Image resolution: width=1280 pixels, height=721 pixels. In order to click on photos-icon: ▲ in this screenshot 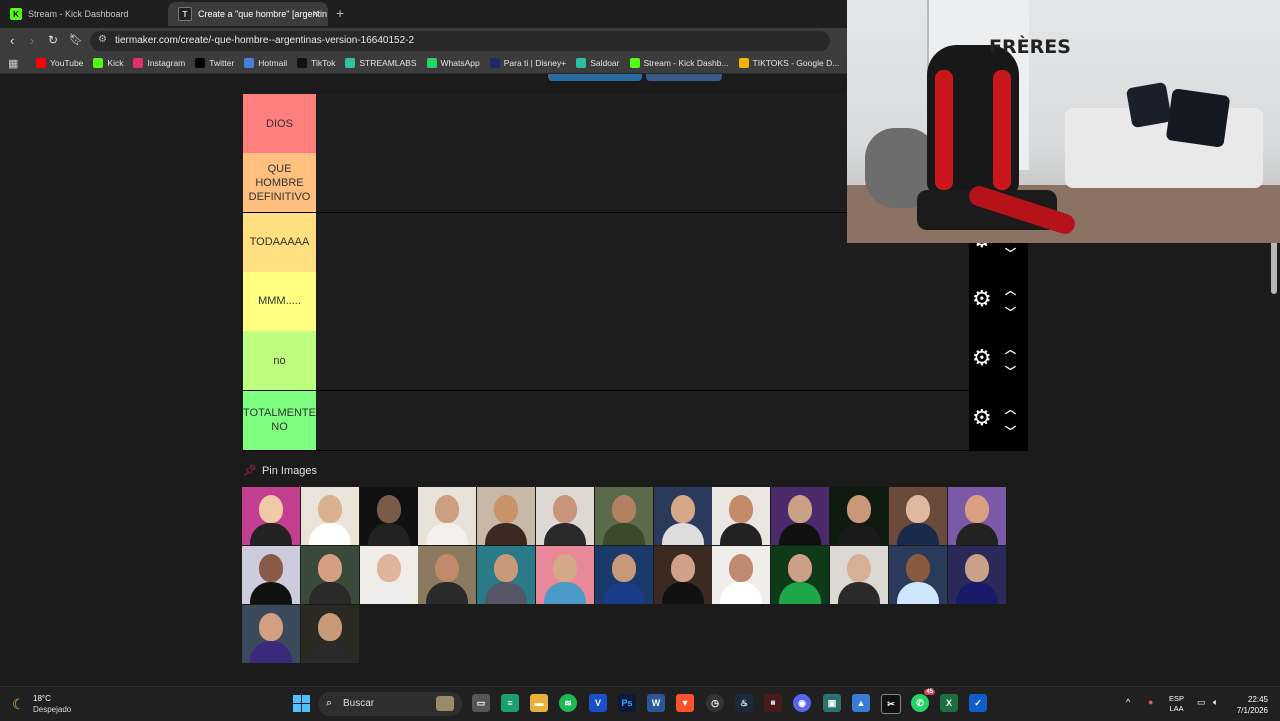, I will do `click(861, 703)`.